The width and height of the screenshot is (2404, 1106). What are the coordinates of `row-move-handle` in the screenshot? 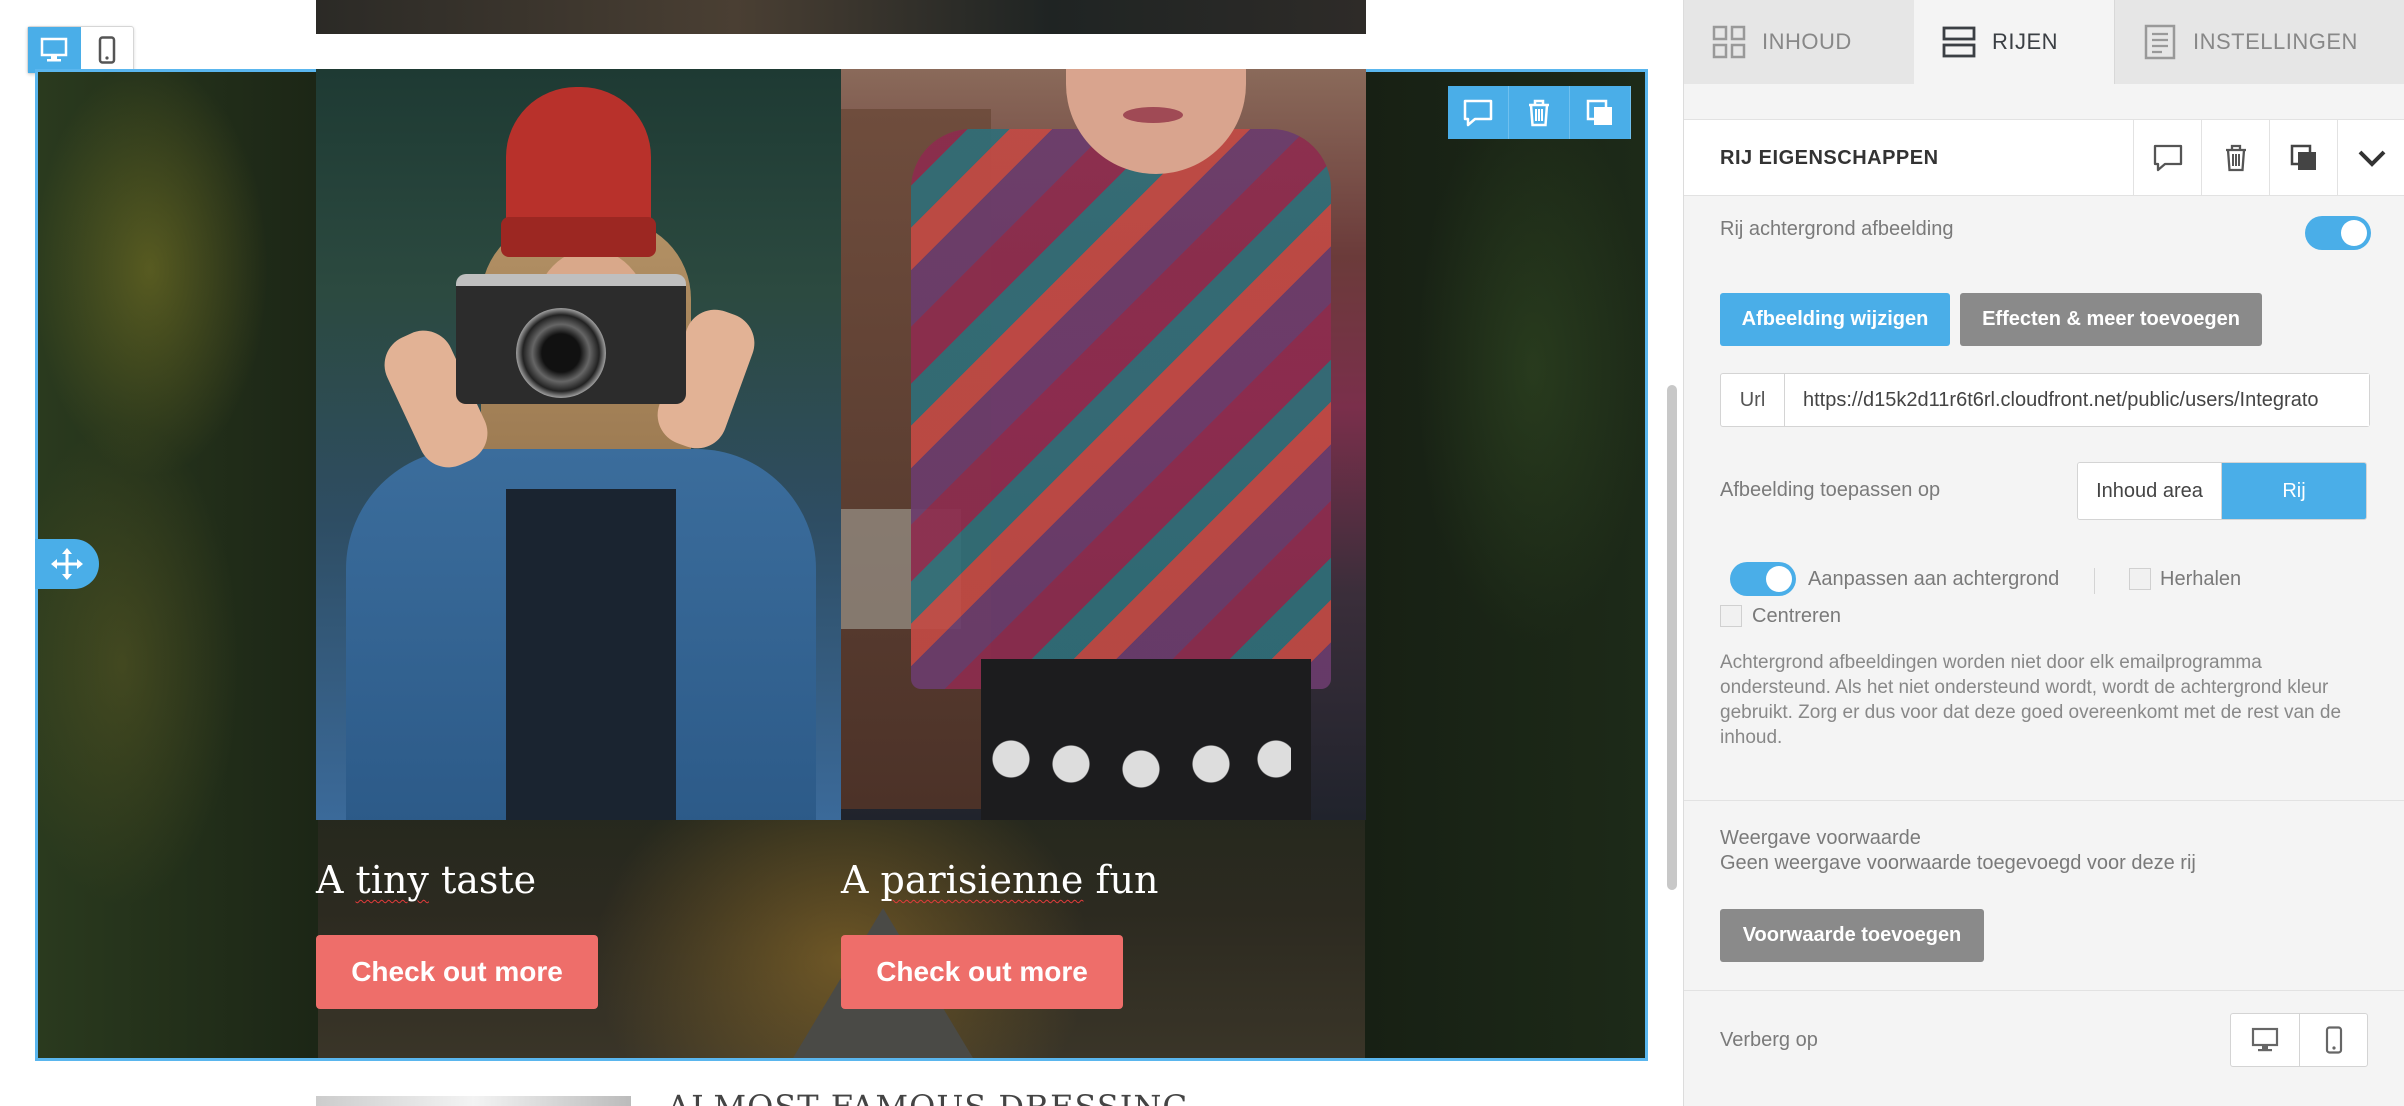 It's located at (67, 564).